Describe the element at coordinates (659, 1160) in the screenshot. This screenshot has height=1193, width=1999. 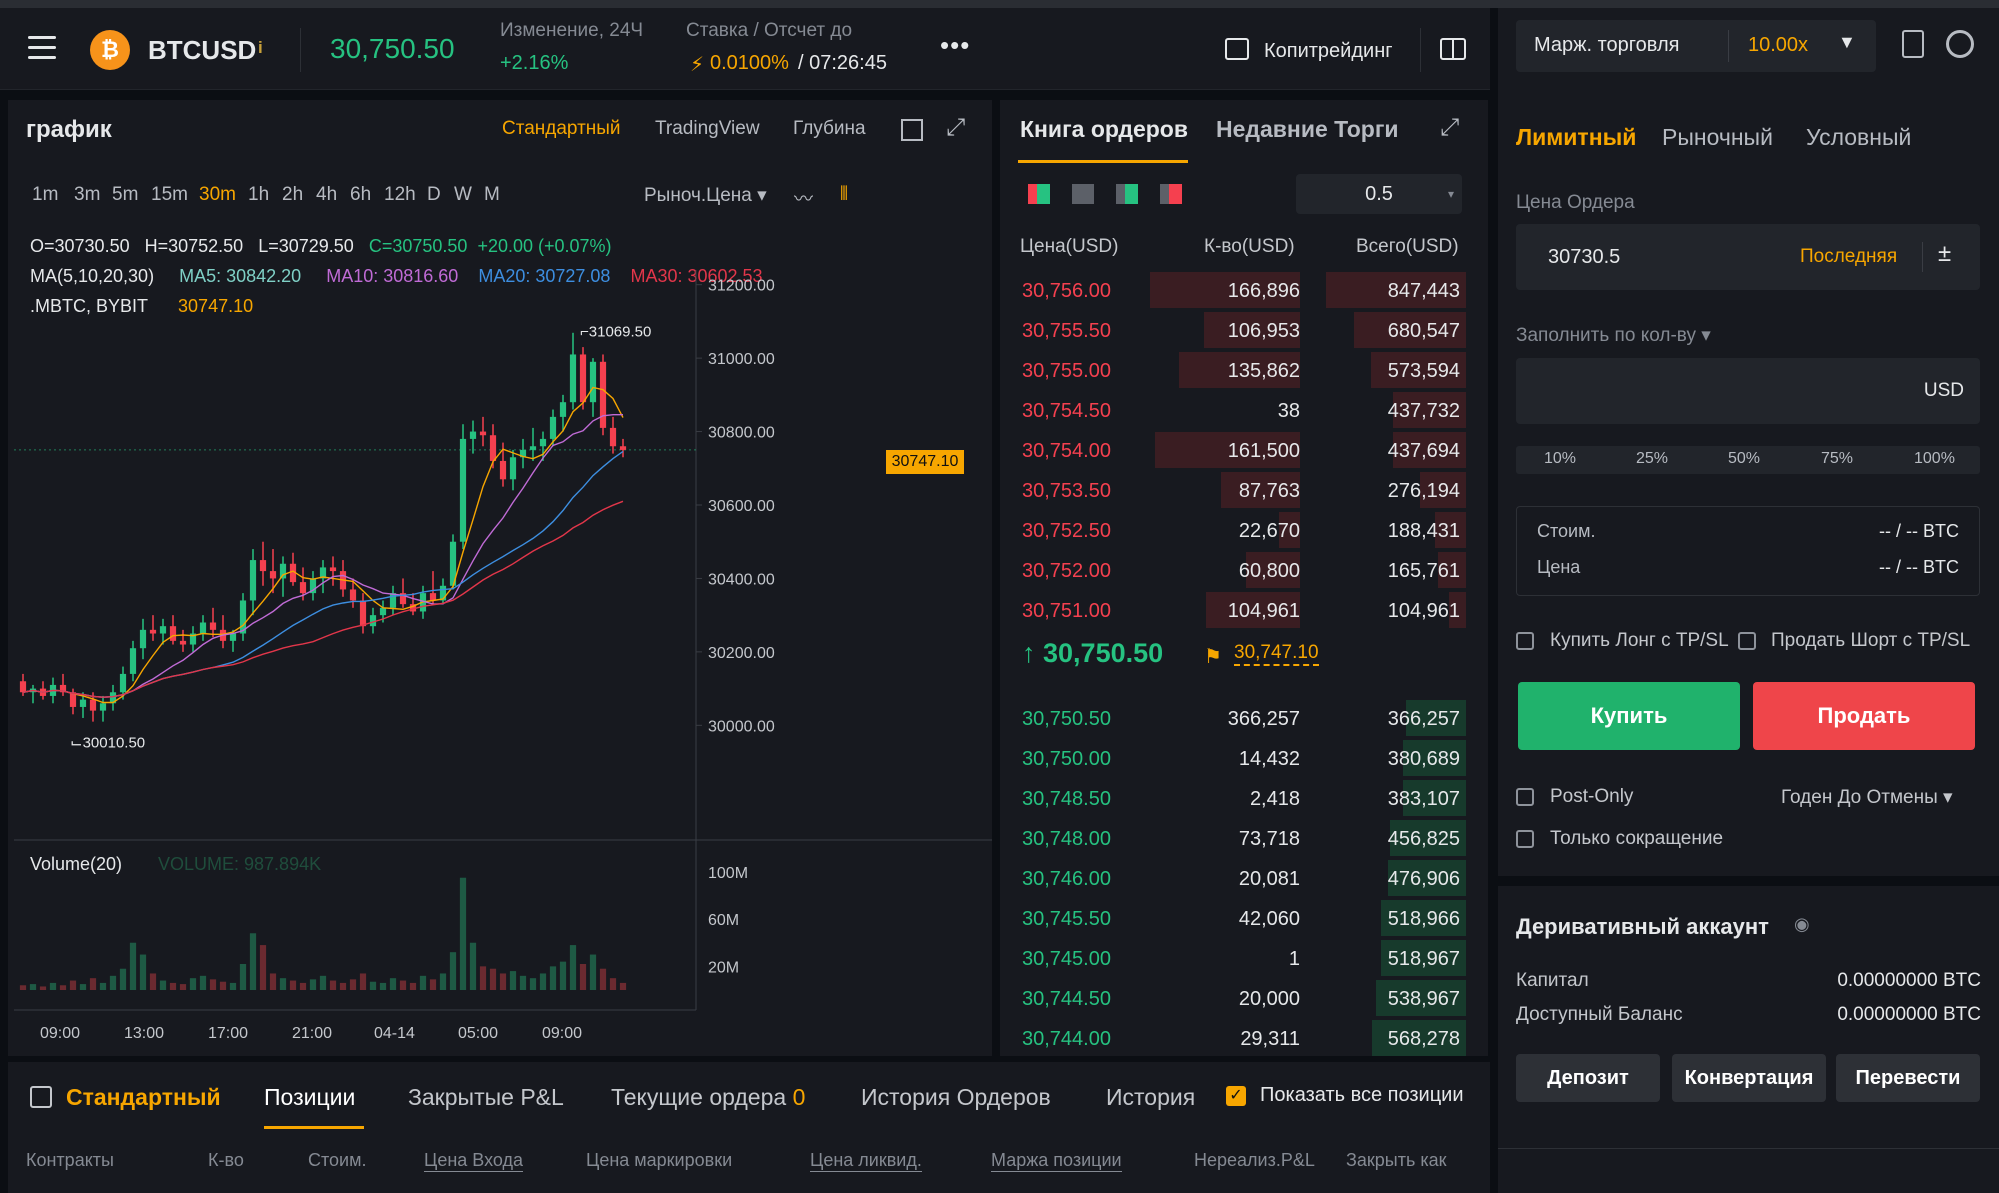
I see `col-4: Цена маркировки` at that location.